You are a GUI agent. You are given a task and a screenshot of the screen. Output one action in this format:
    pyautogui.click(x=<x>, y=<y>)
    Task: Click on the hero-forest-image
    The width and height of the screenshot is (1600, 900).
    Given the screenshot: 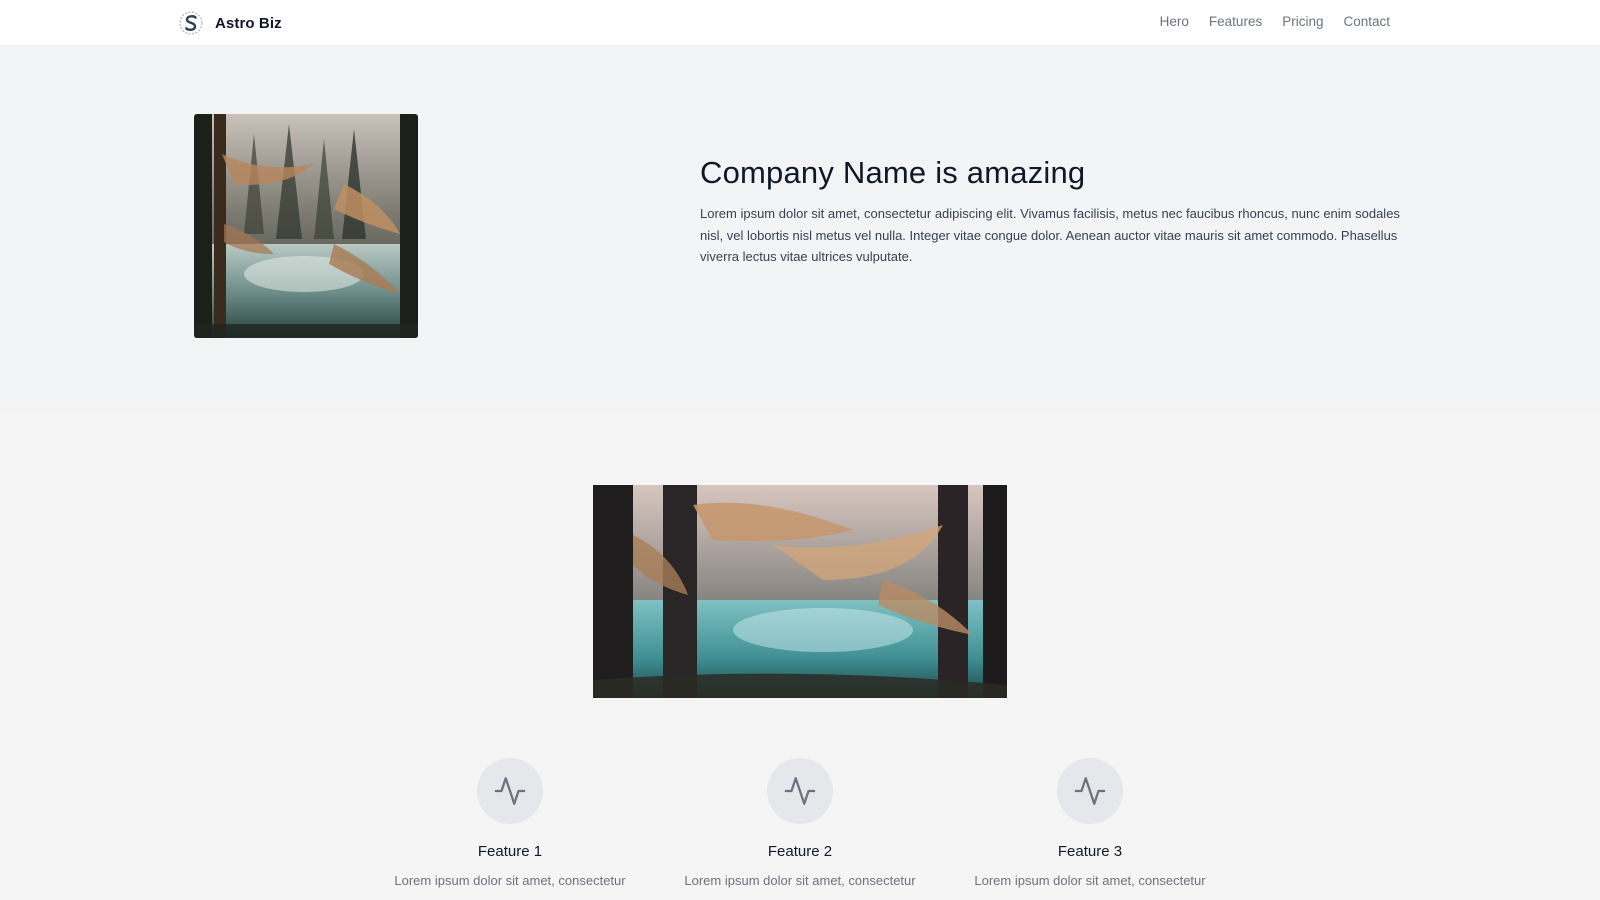 What is the action you would take?
    pyautogui.click(x=306, y=226)
    